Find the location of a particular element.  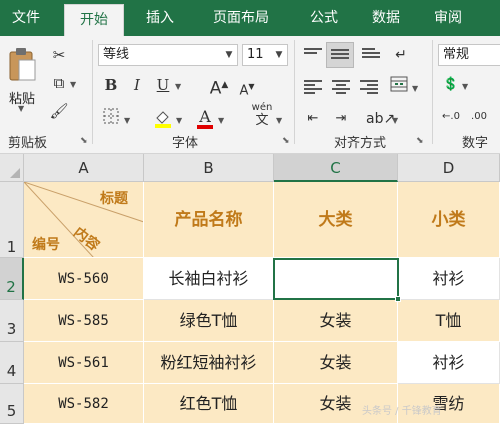

paste-button: 粘贴 ▼ is located at coordinates (22, 80).